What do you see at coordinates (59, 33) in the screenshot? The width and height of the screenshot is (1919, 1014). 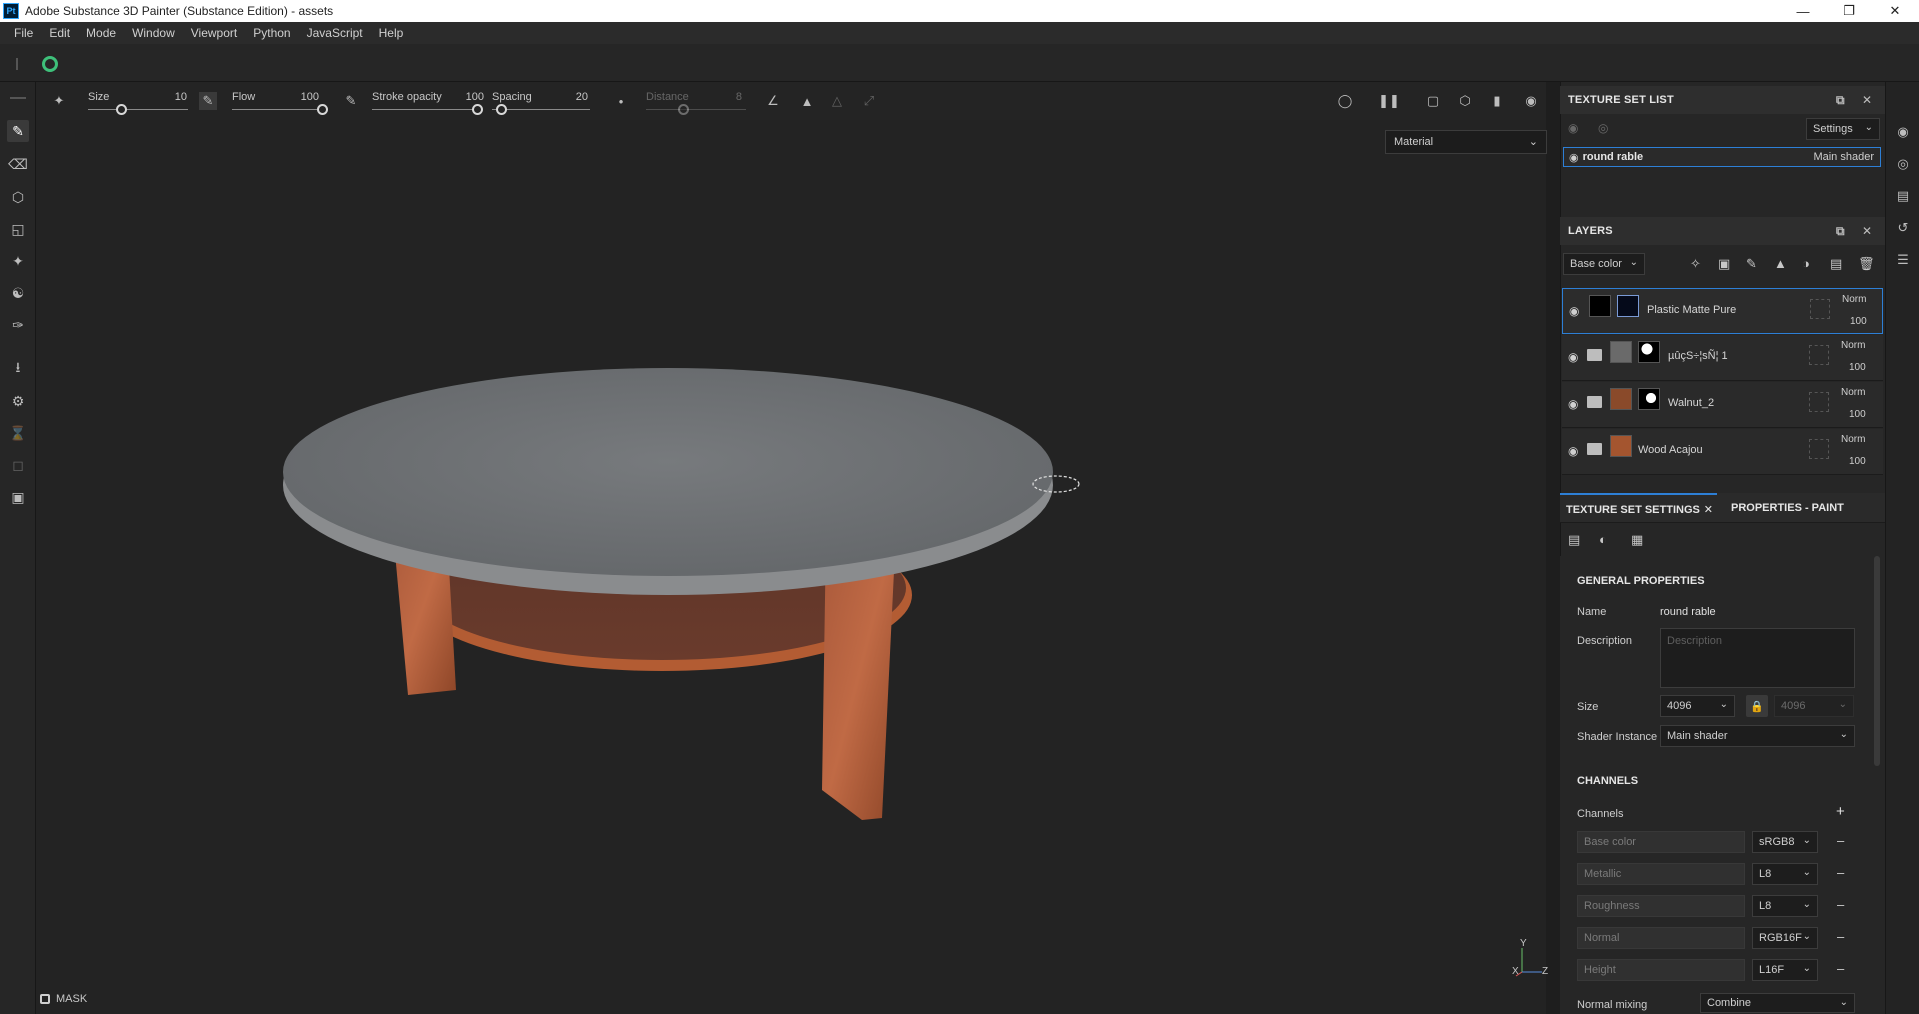 I see `menu-edit: Edit` at bounding box center [59, 33].